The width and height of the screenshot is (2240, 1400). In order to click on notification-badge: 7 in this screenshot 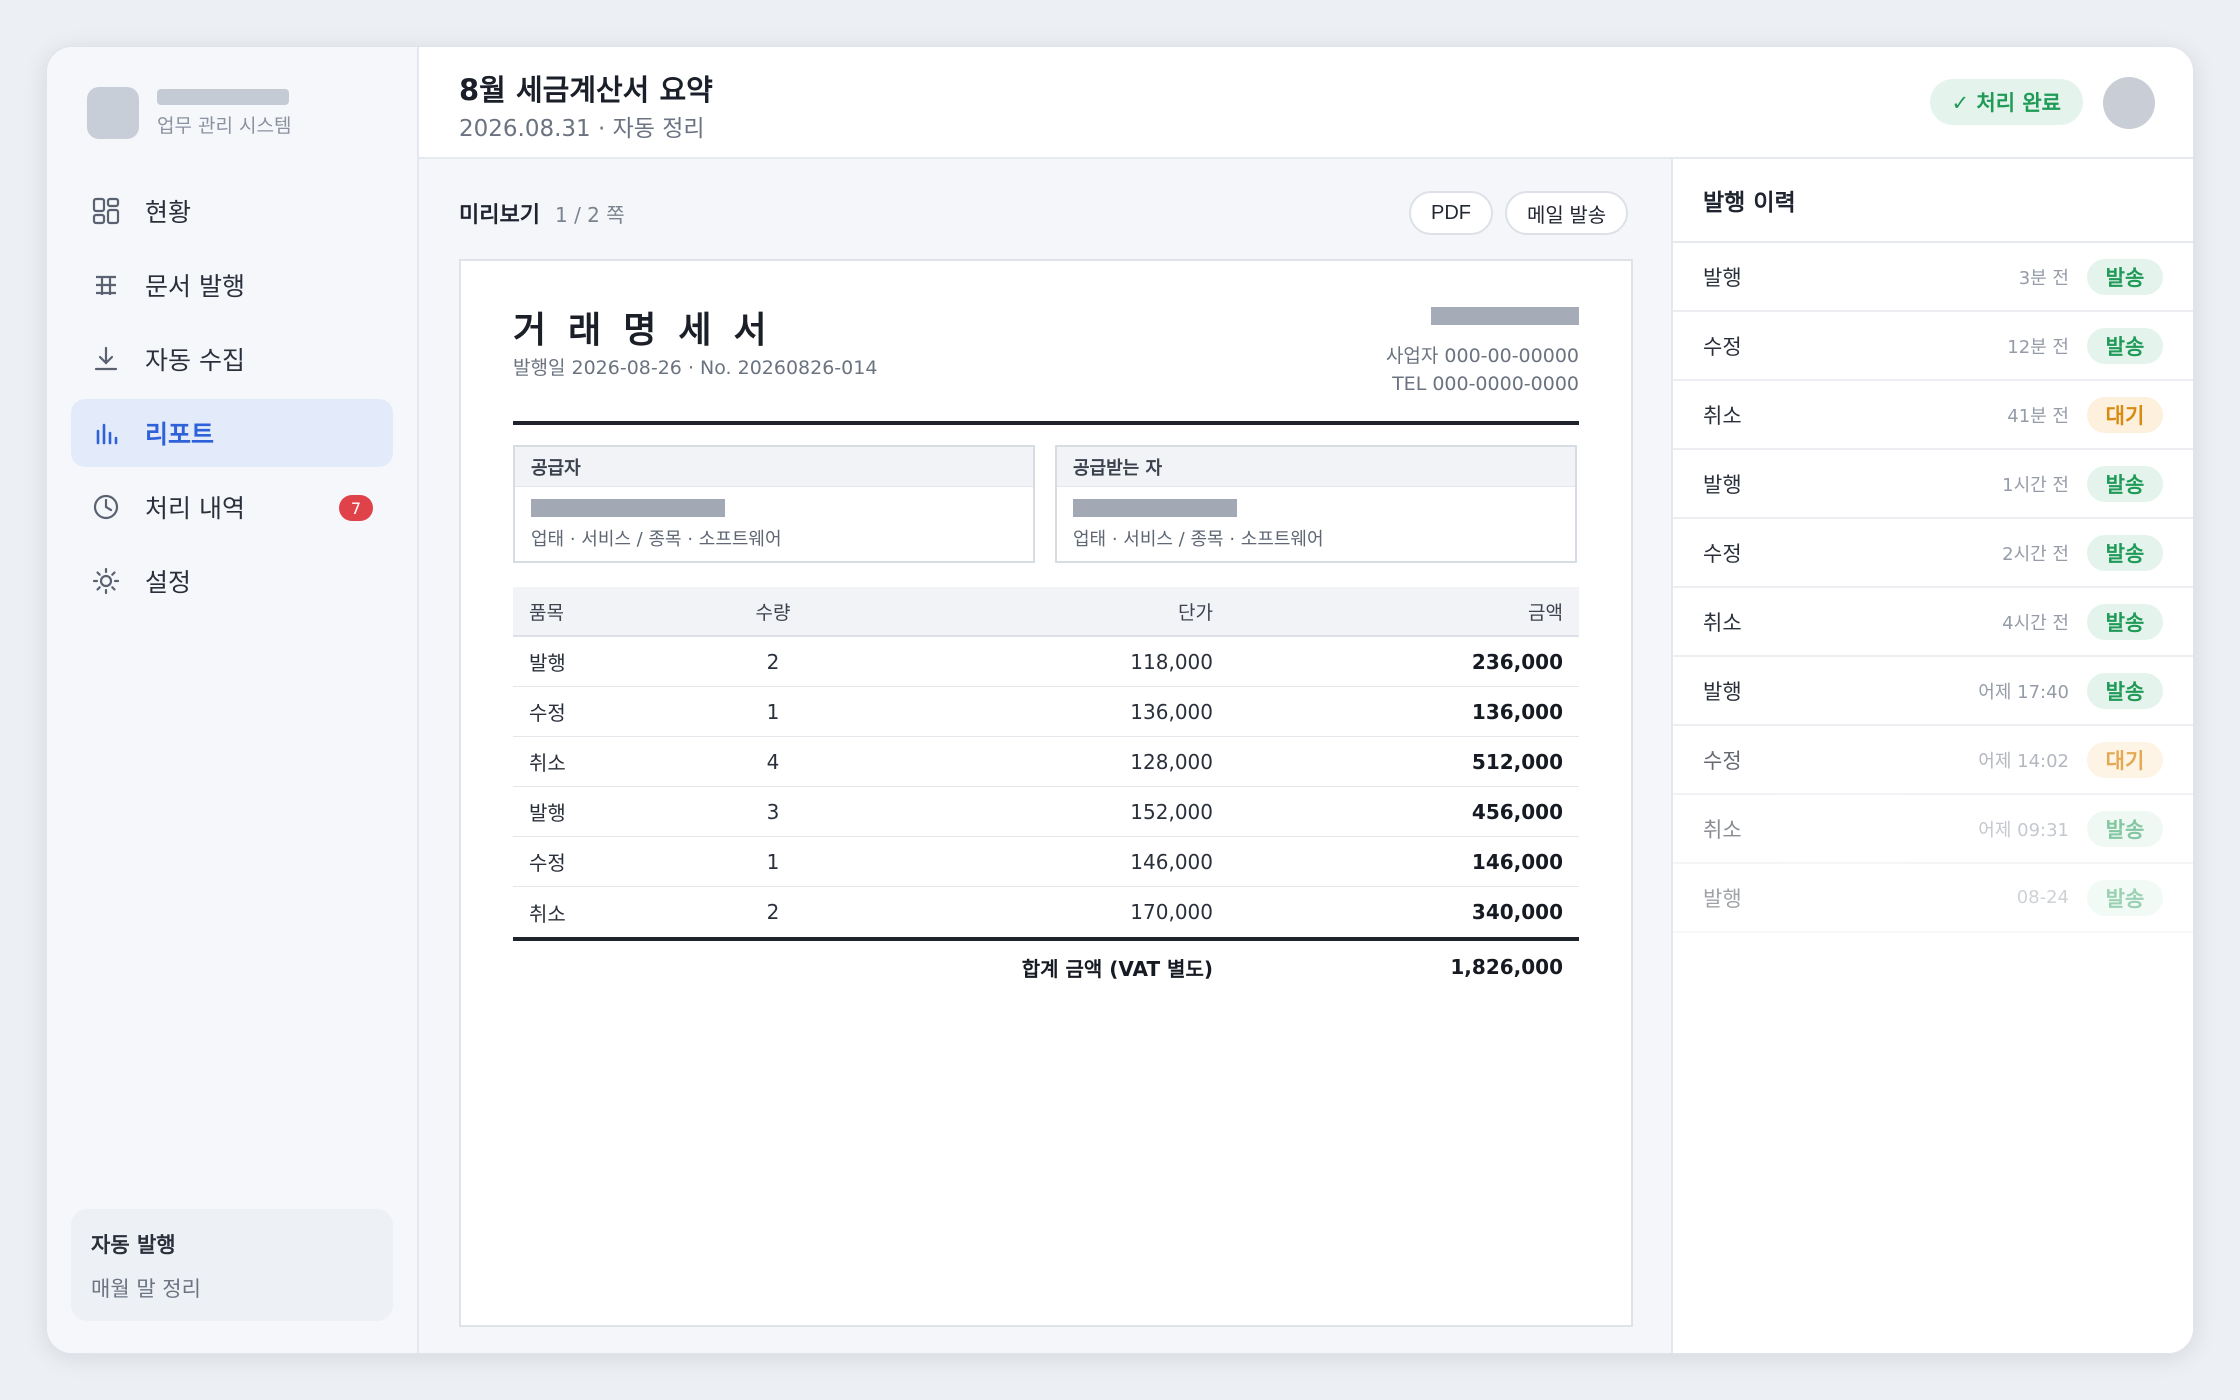, I will do `click(356, 508)`.